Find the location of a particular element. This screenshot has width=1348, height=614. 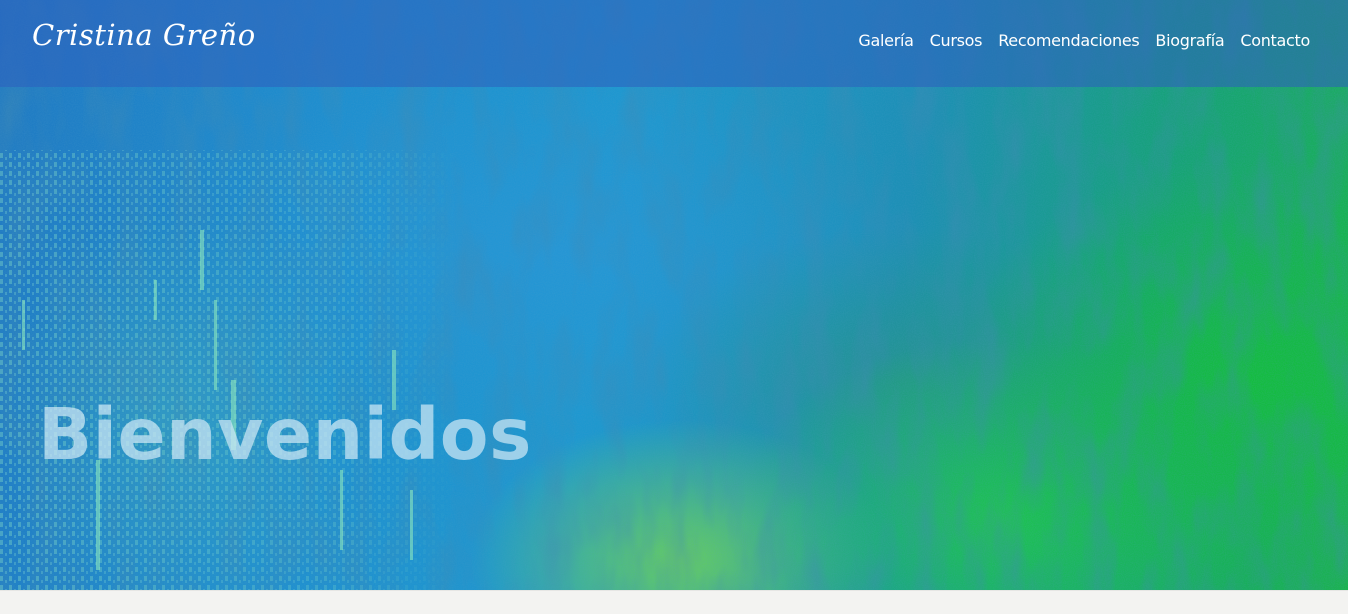

page-content-start is located at coordinates (674, 602).